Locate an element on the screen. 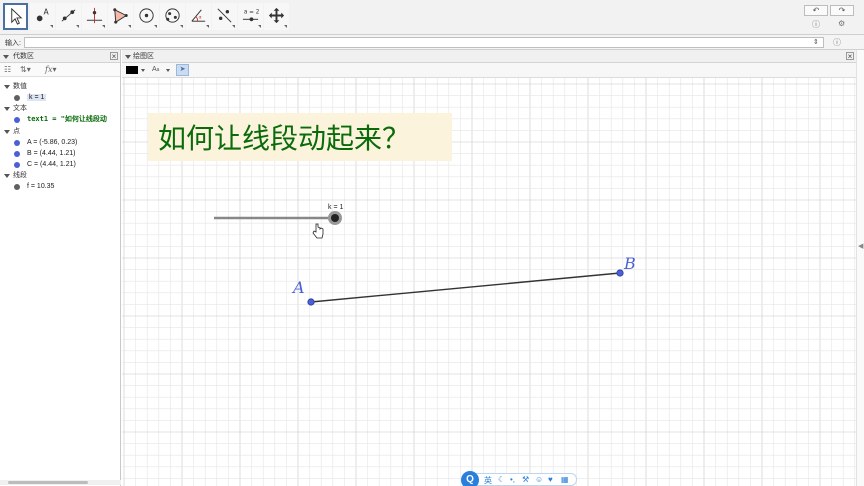 This screenshot has width=864, height=486. svg-text: α is located at coordinates (200, 17).